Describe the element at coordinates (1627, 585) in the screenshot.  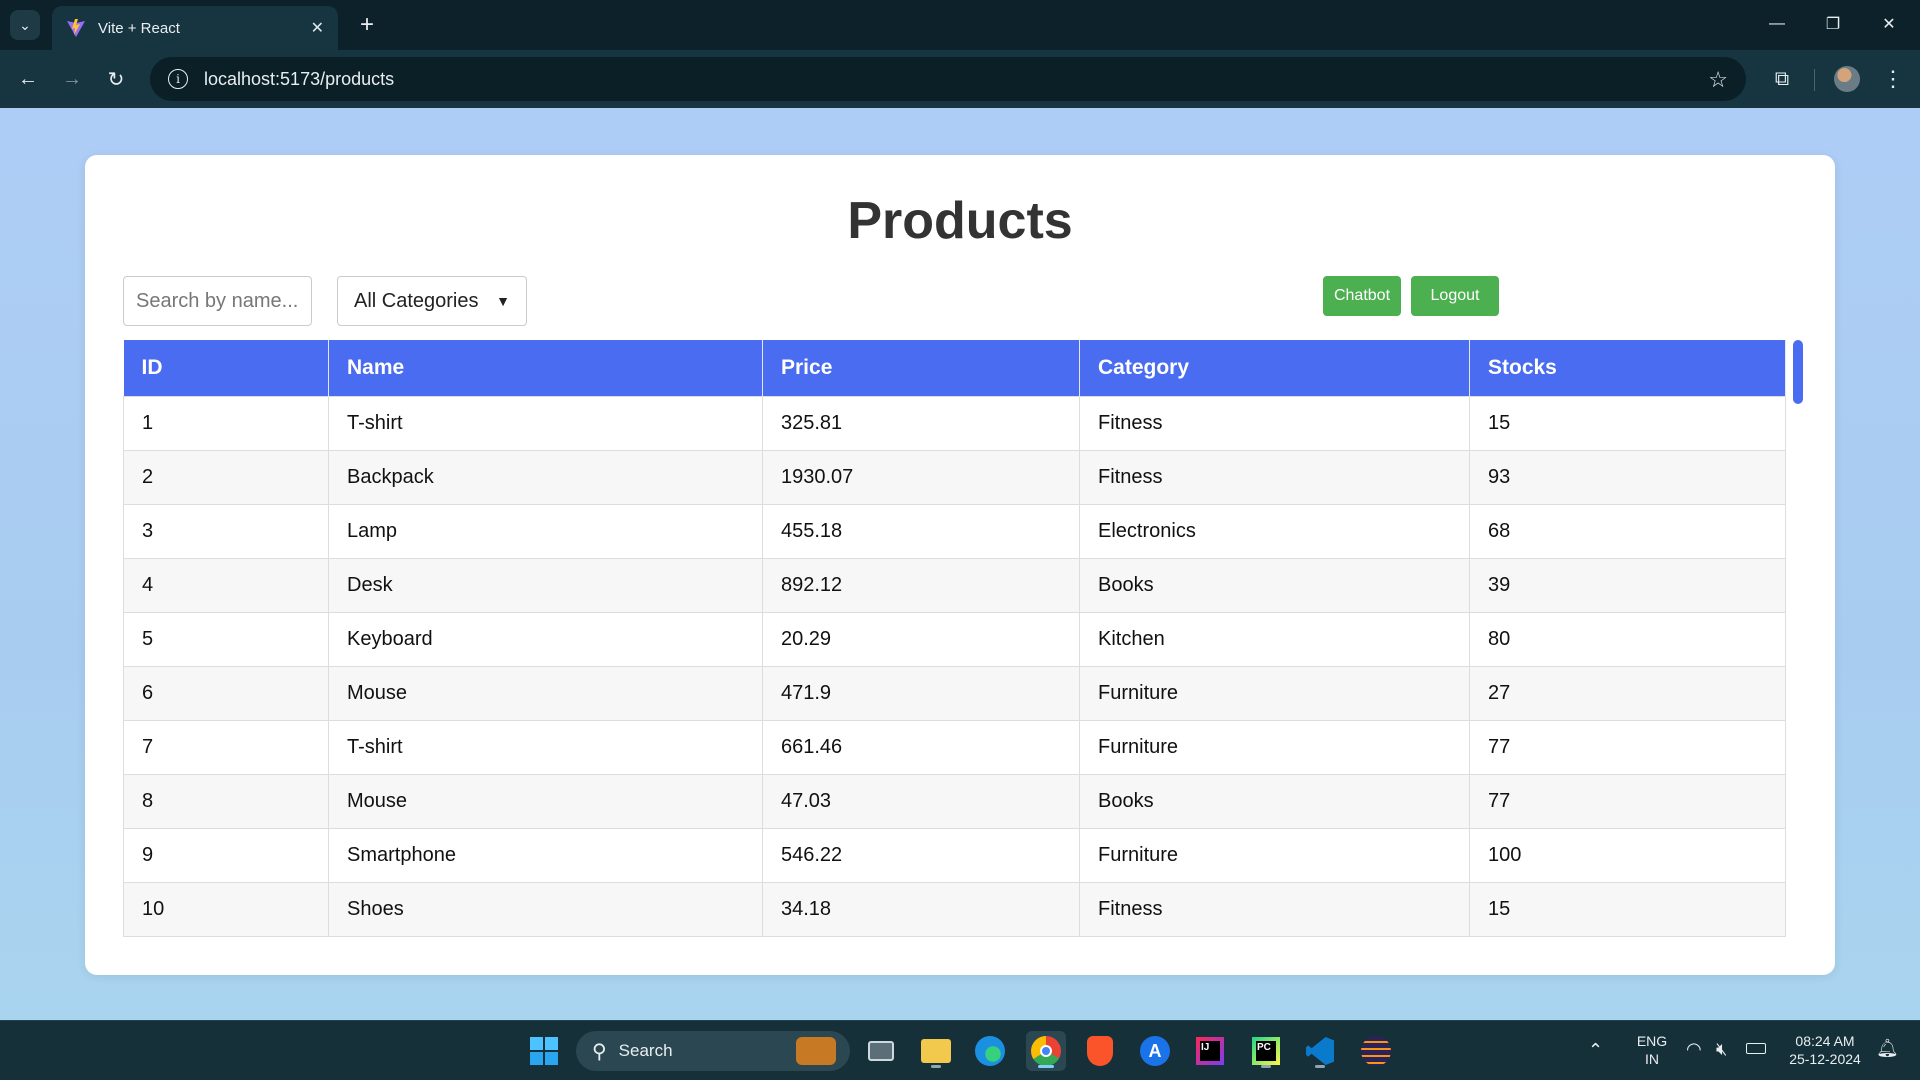
I see `cell-stocks: 39` at that location.